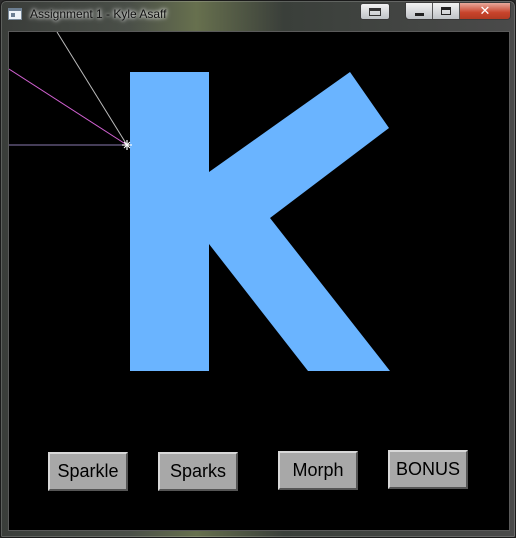 The height and width of the screenshot is (538, 516). I want to click on minimize-button, so click(419, 11).